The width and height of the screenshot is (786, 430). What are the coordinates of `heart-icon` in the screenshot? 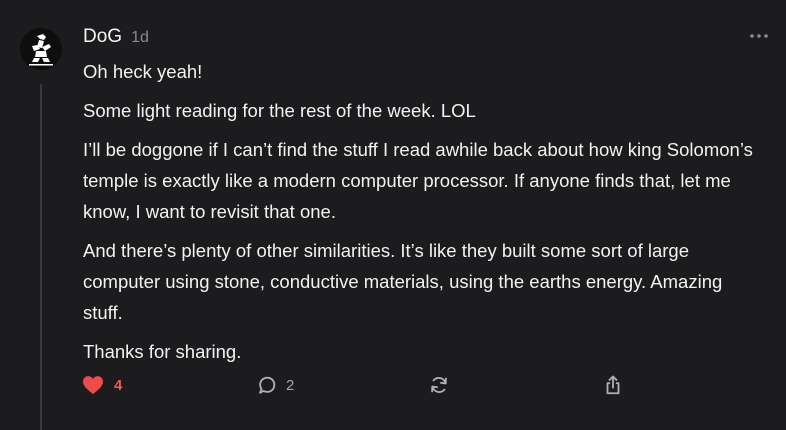 It's located at (93, 385).